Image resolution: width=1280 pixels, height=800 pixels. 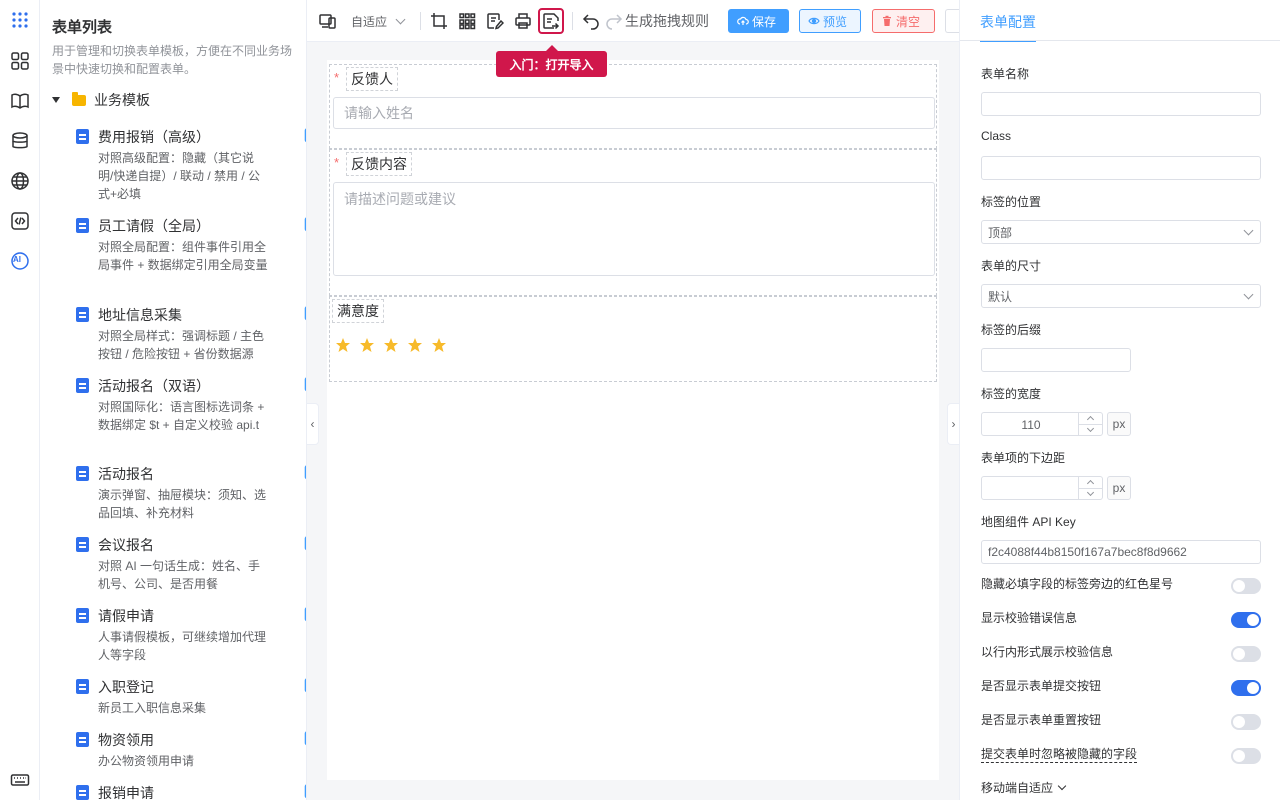 What do you see at coordinates (1031, 425) in the screenshot?
I see `label-width-value: 110` at bounding box center [1031, 425].